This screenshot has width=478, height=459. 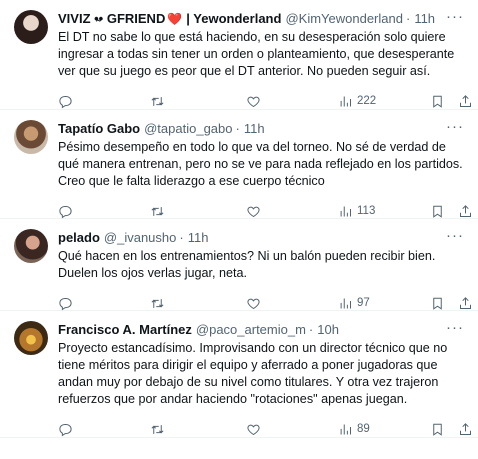 I want to click on tweet-header: pelado @_ivanusho · 11h, so click(x=262, y=238).